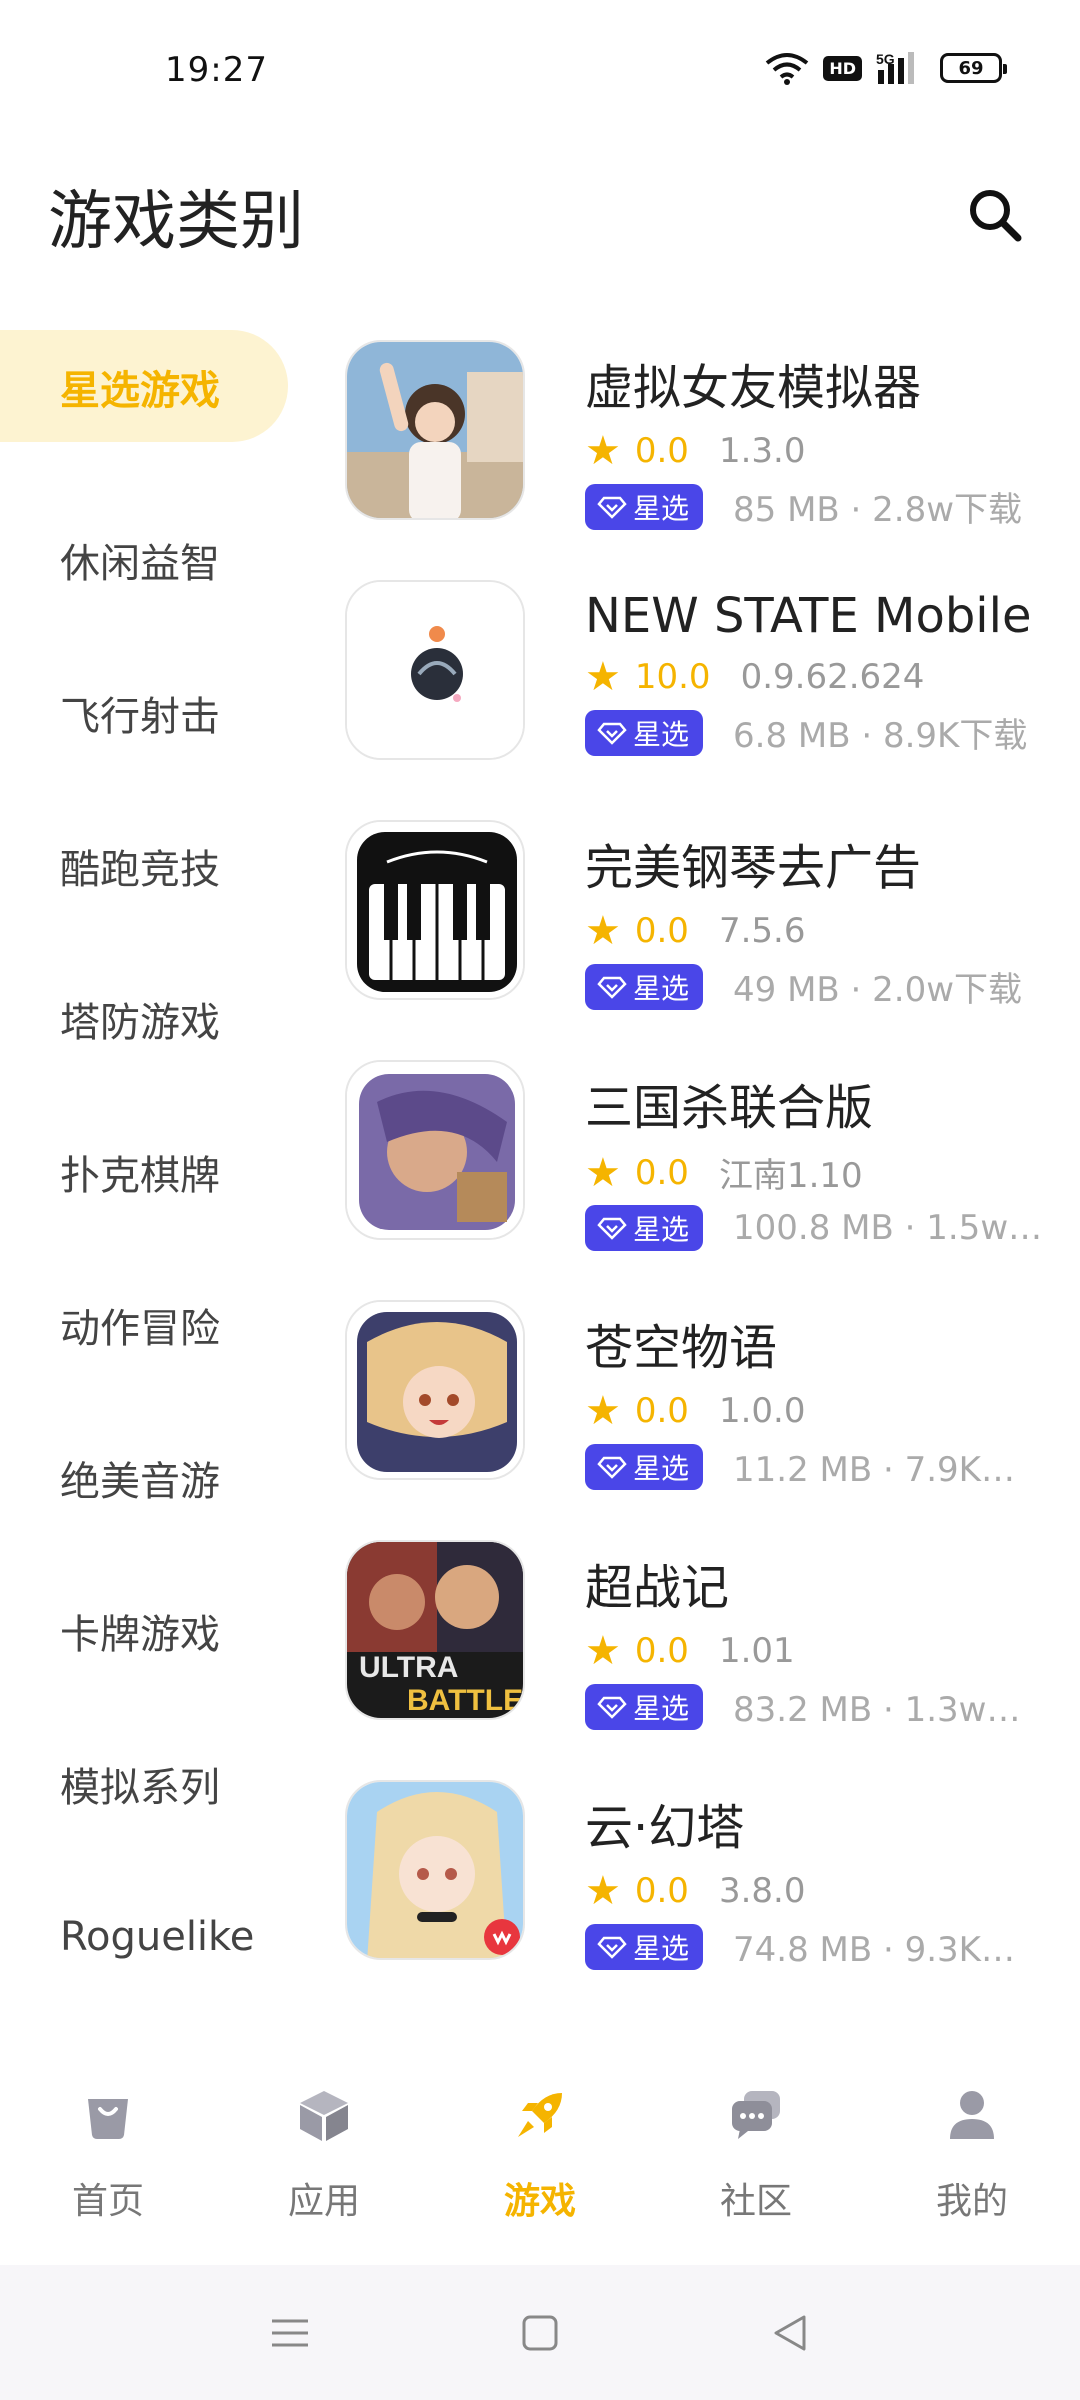 This screenshot has height=2400, width=1080. I want to click on game-icon-ultra-battle: ULTRA BATTLE, so click(435, 1630).